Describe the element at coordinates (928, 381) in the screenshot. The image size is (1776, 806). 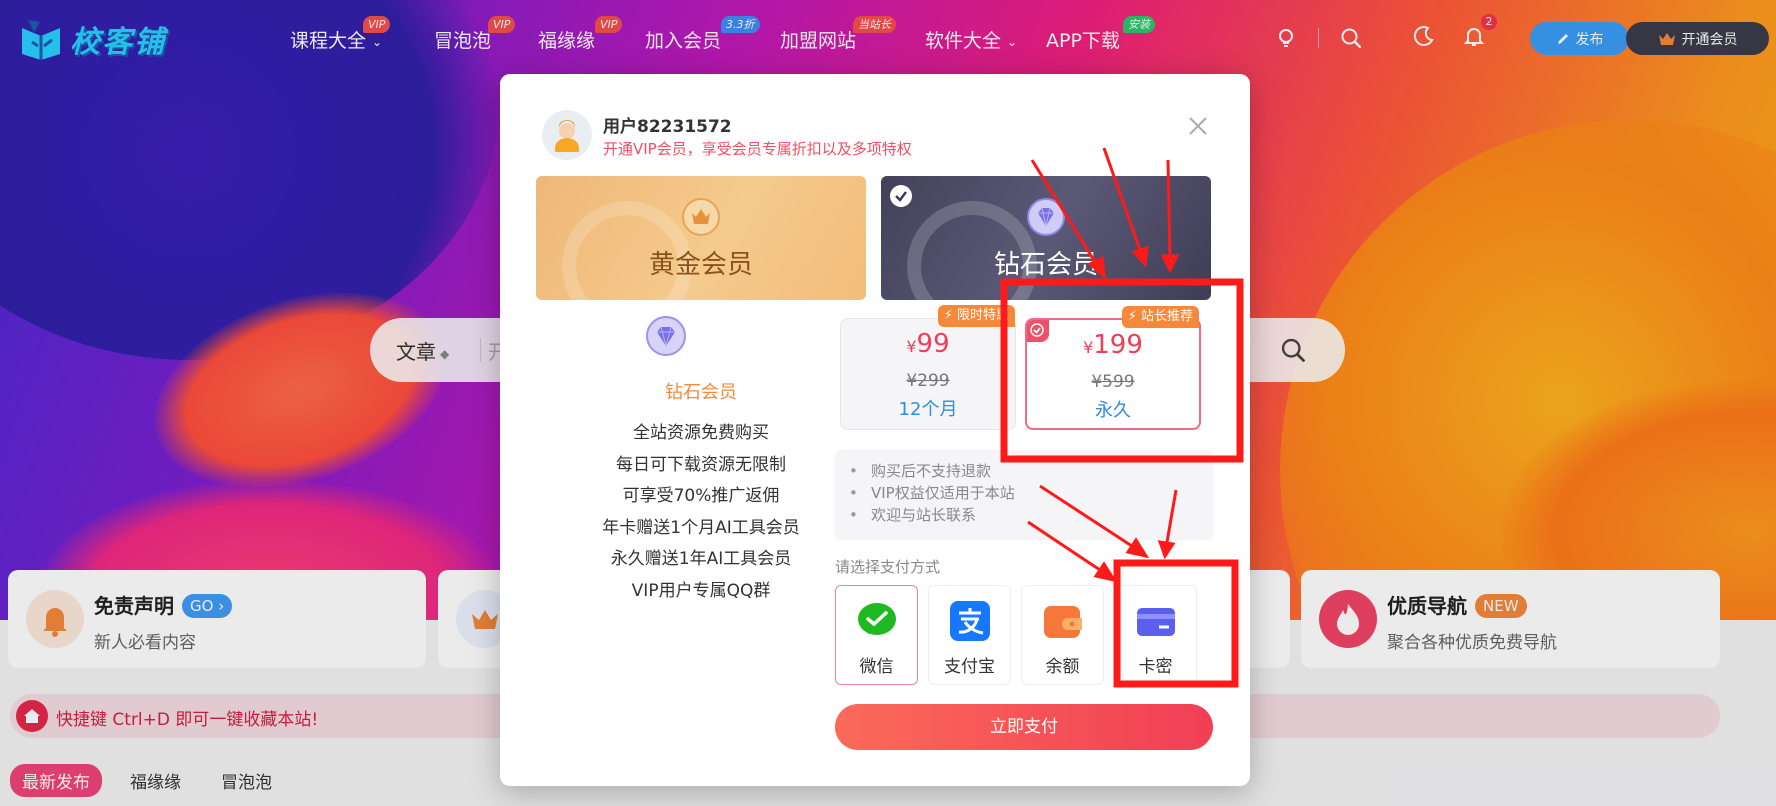
I see `price-original: ¥299` at that location.